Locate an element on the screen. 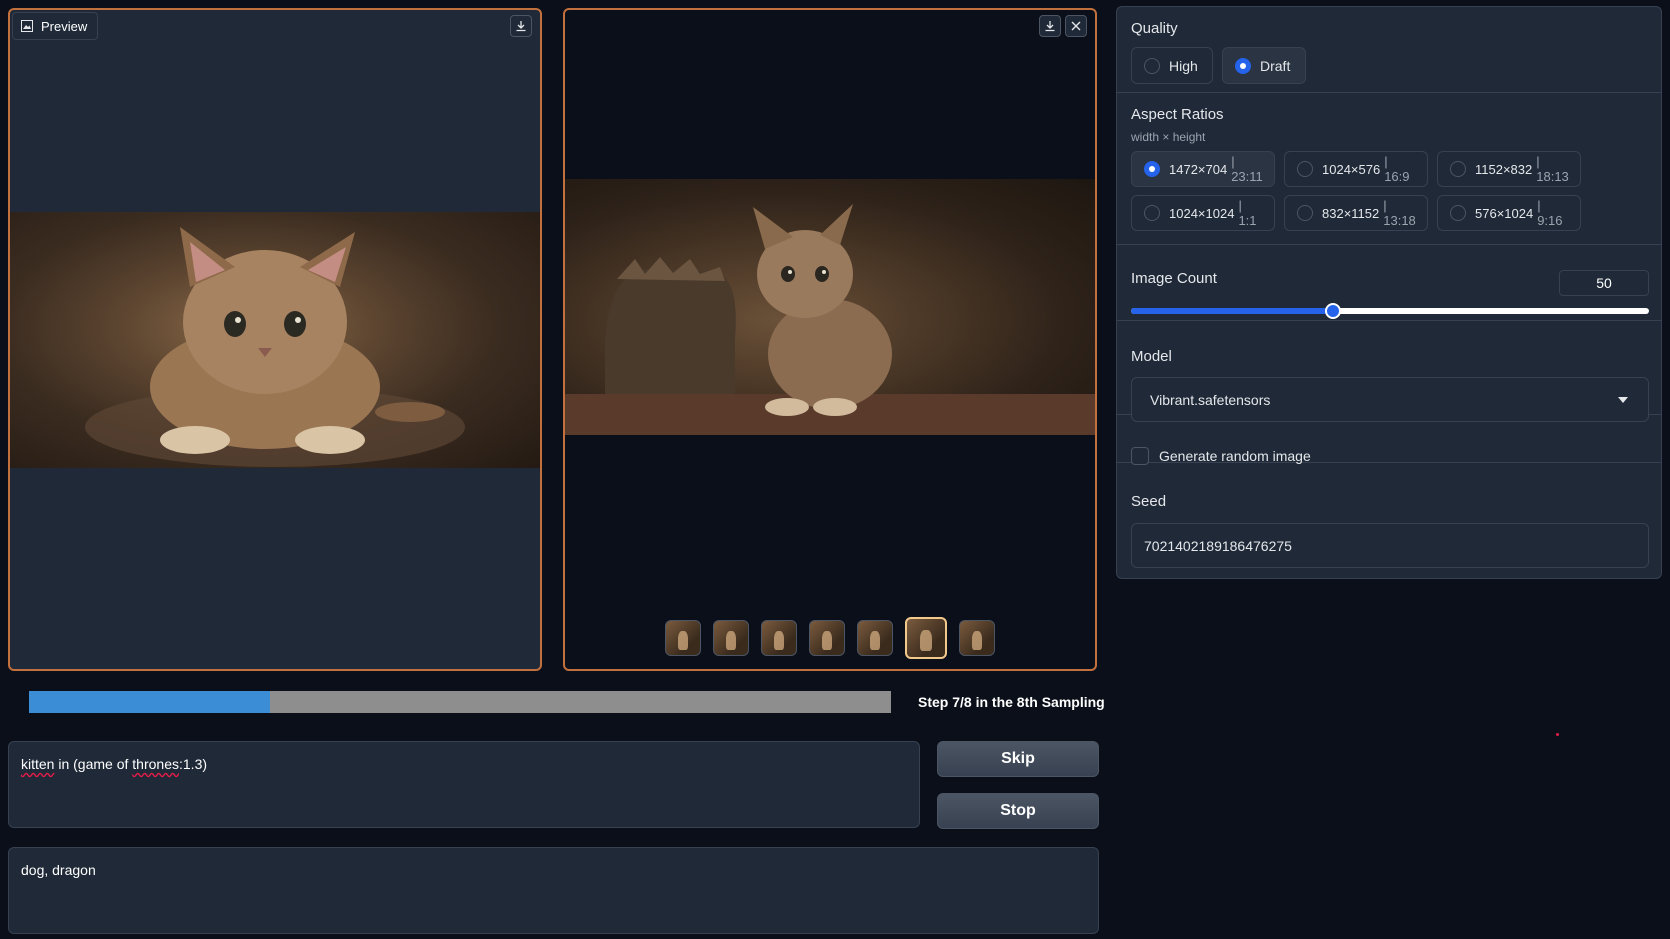  prompt-text: kitten in (game of thrones:1.3) is located at coordinates (114, 764).